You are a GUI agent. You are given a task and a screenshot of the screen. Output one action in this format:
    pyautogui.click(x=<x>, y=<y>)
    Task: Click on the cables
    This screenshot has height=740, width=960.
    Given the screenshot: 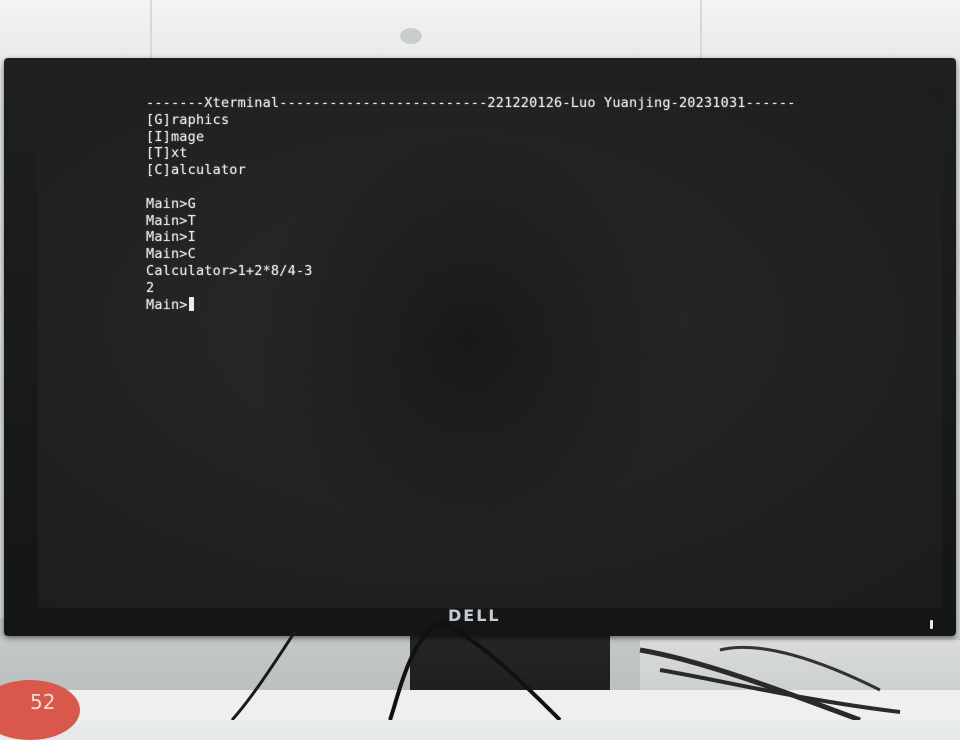 What is the action you would take?
    pyautogui.click(x=565, y=670)
    